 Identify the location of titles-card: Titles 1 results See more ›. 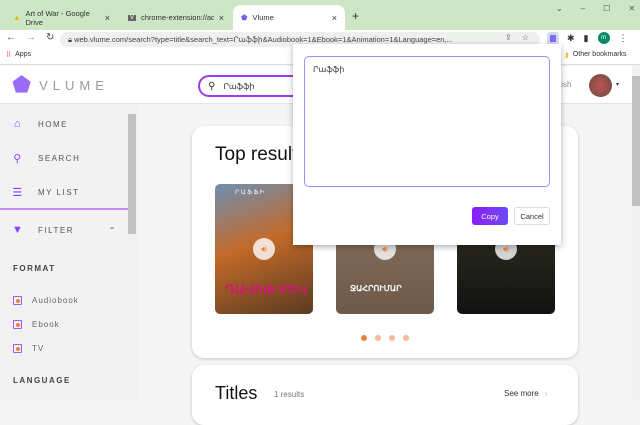
(385, 395).